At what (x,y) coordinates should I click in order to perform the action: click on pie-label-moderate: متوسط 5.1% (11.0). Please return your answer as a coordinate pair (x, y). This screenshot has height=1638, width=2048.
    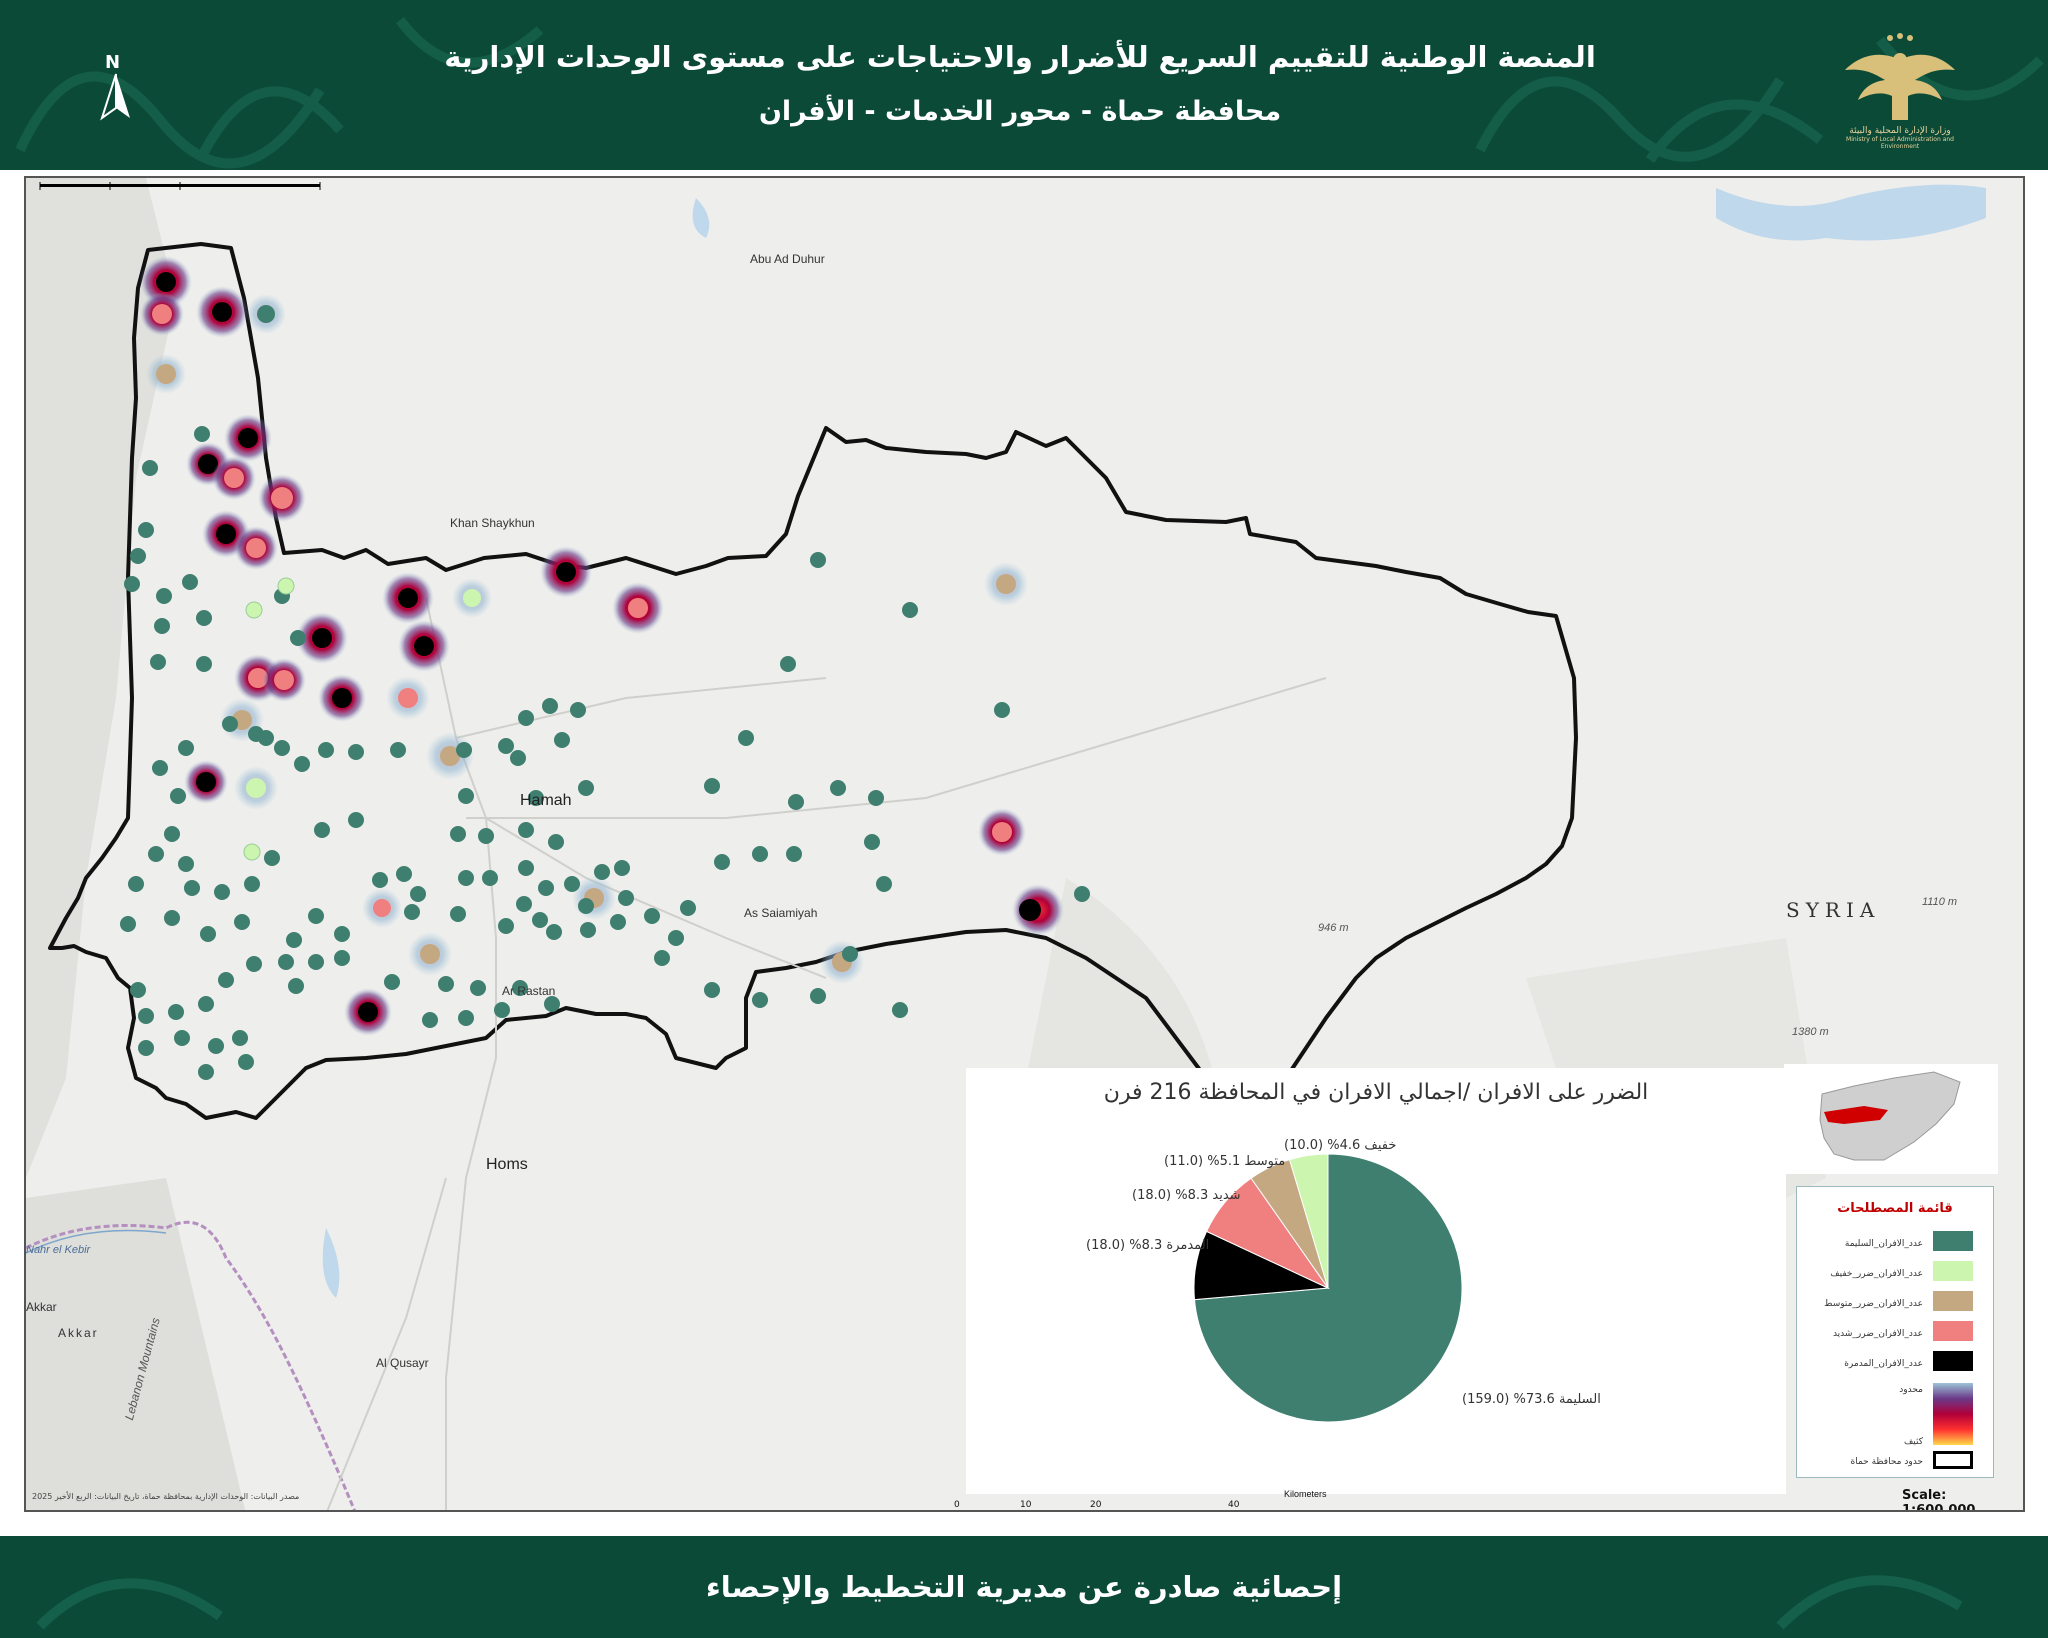
    Looking at the image, I should click on (1225, 1161).